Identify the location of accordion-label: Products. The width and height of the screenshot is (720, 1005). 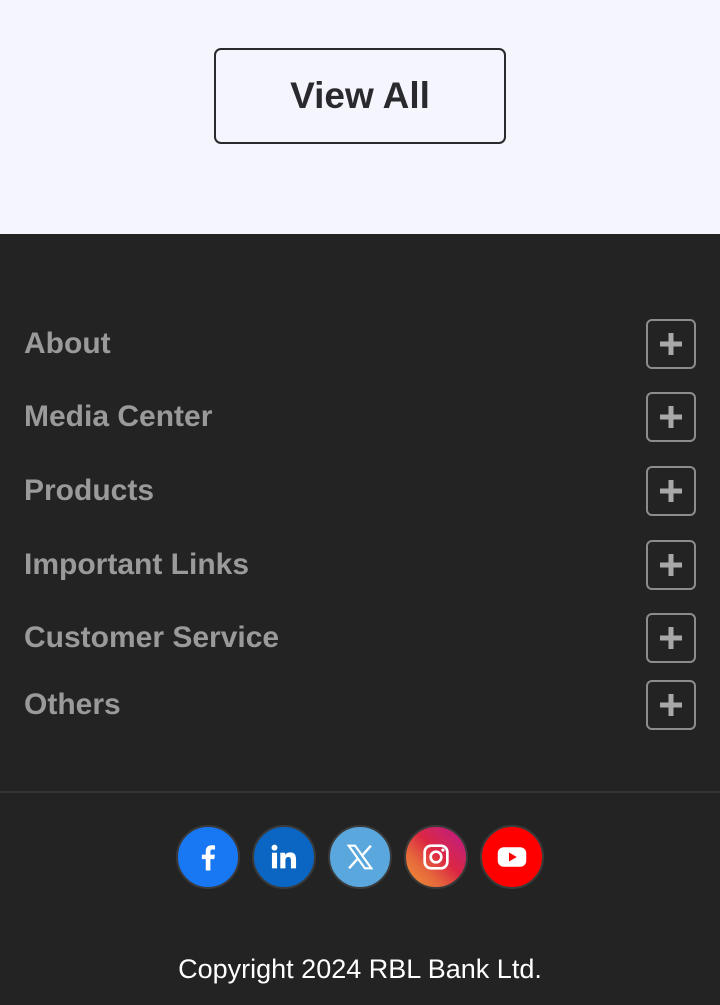
(89, 490).